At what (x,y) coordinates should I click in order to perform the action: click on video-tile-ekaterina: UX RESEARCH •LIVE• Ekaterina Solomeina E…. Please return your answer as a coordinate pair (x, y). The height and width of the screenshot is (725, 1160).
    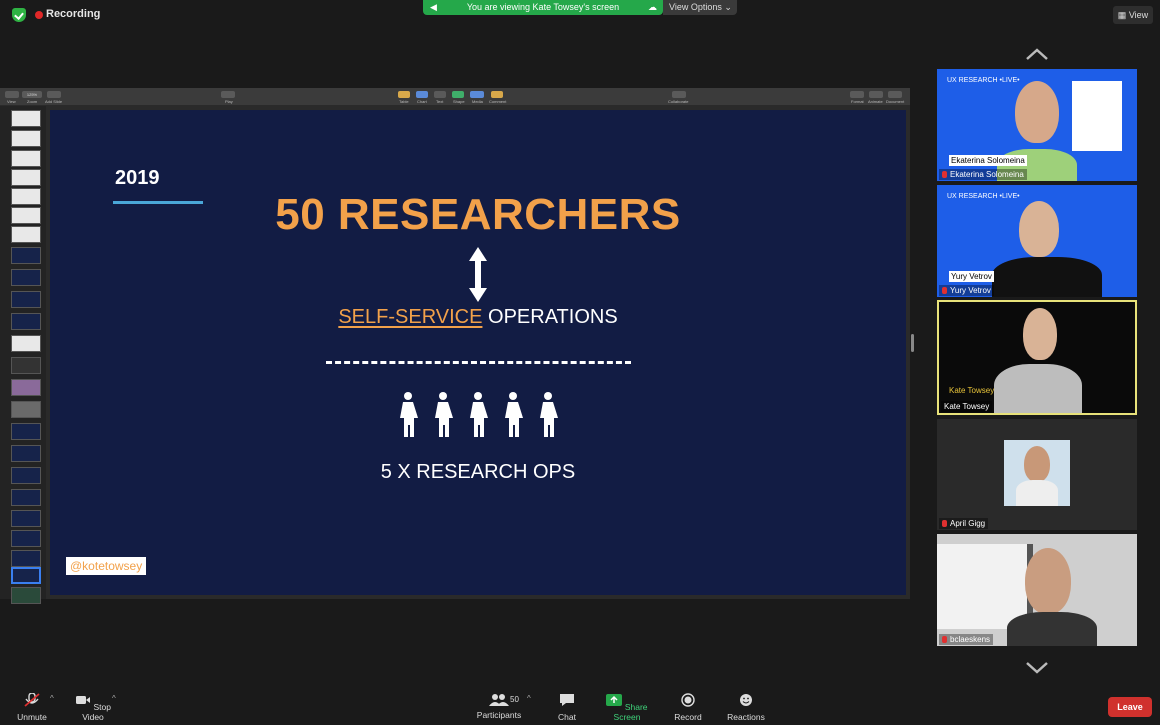
    Looking at the image, I should click on (1037, 125).